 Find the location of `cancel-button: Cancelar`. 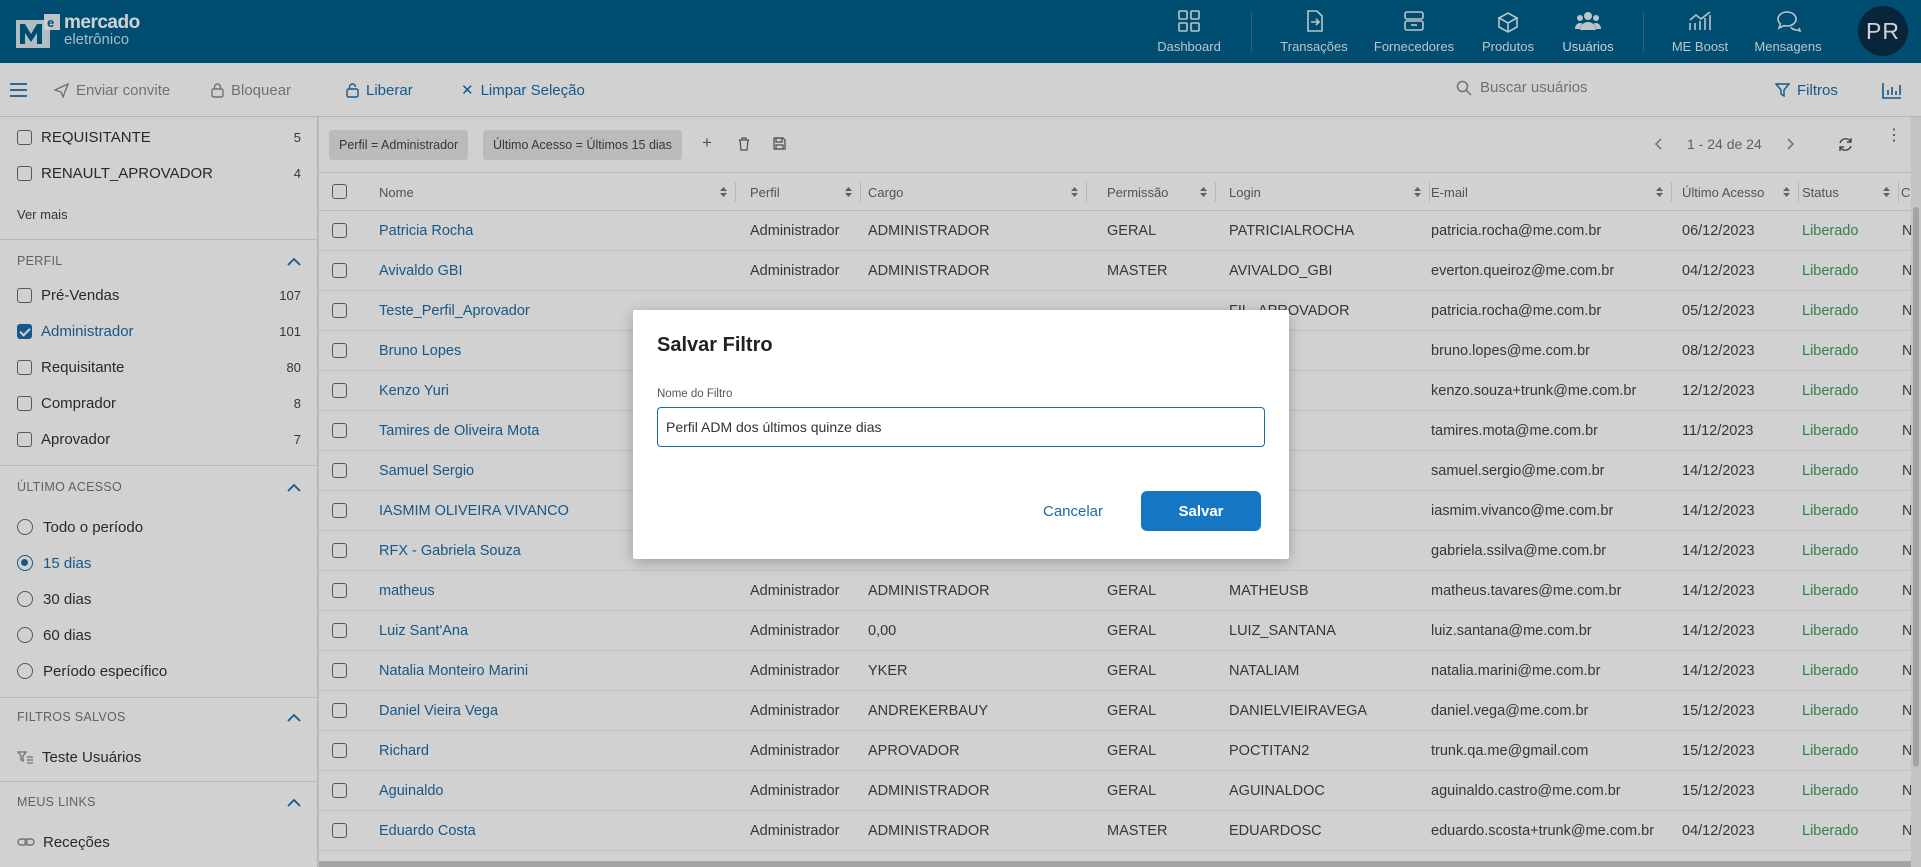

cancel-button: Cancelar is located at coordinates (1073, 511).